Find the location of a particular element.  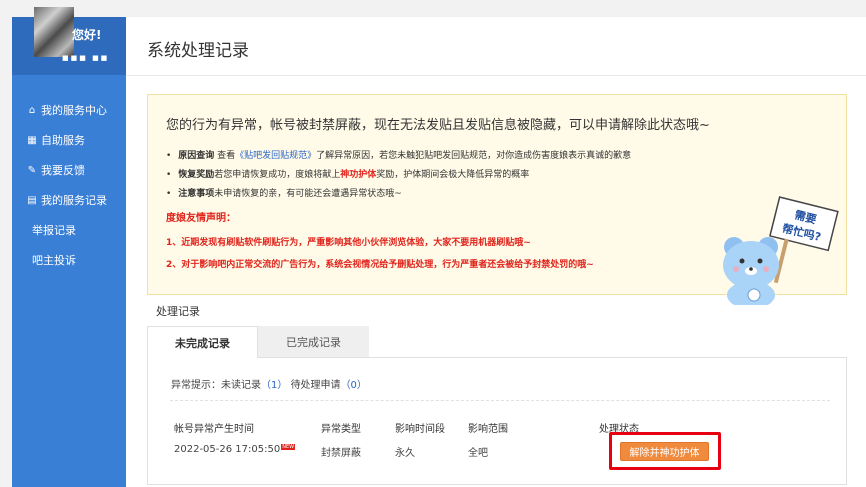

sidebar-item-moderator-complaint: 吧主投诉 is located at coordinates (69, 260).